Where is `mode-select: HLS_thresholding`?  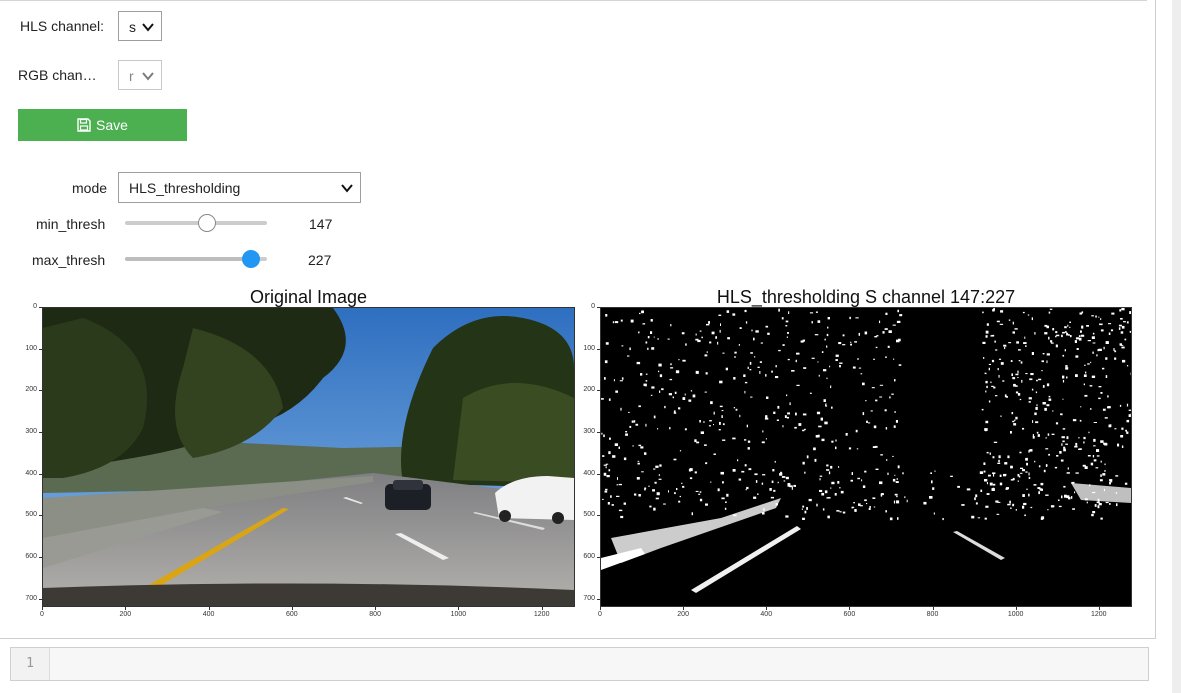 mode-select: HLS_thresholding is located at coordinates (239, 187).